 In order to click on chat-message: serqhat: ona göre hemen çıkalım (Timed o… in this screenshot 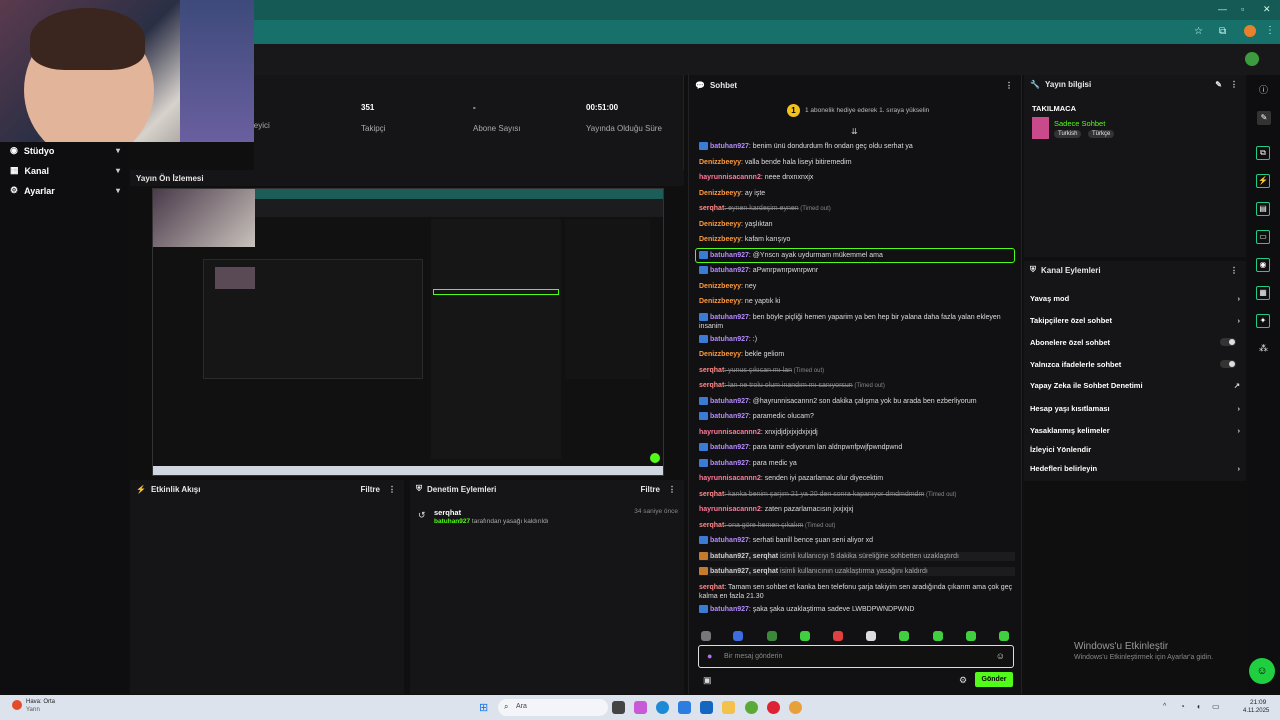, I will do `click(857, 526)`.